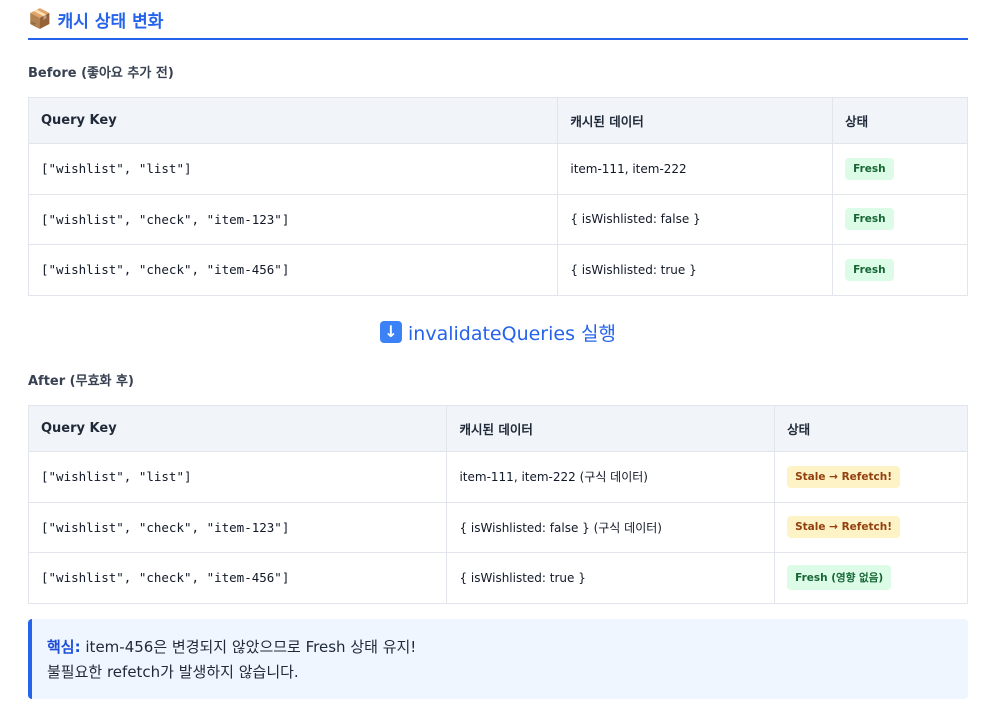  I want to click on page-title: 캐시 상태 변화, so click(110, 21).